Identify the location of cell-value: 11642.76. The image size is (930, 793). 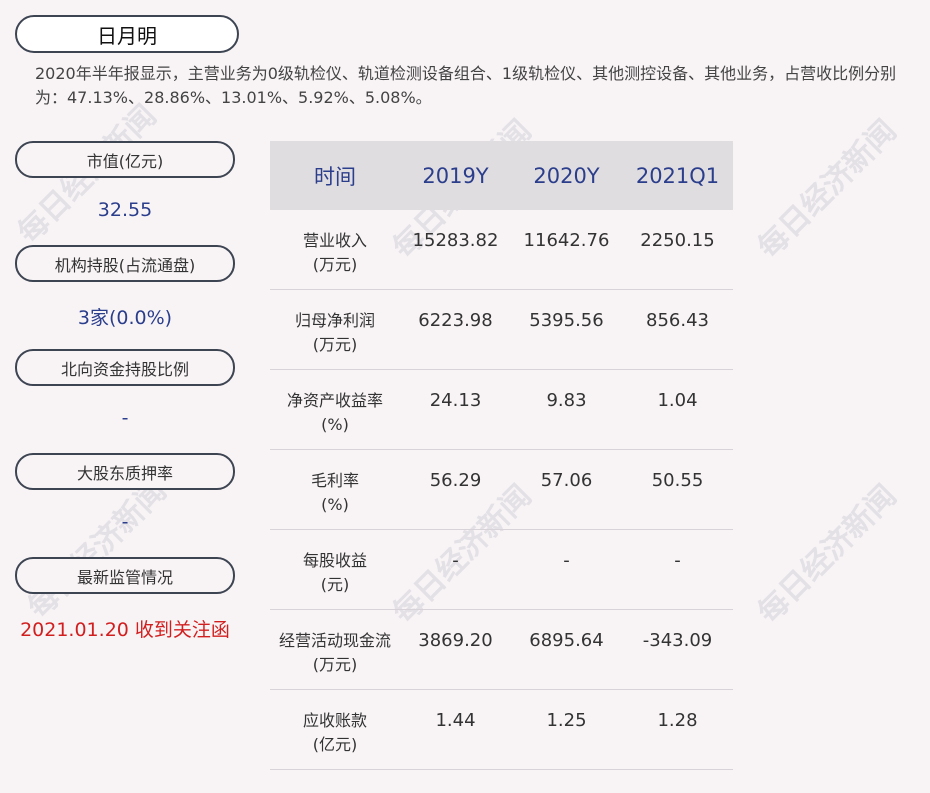
(566, 240).